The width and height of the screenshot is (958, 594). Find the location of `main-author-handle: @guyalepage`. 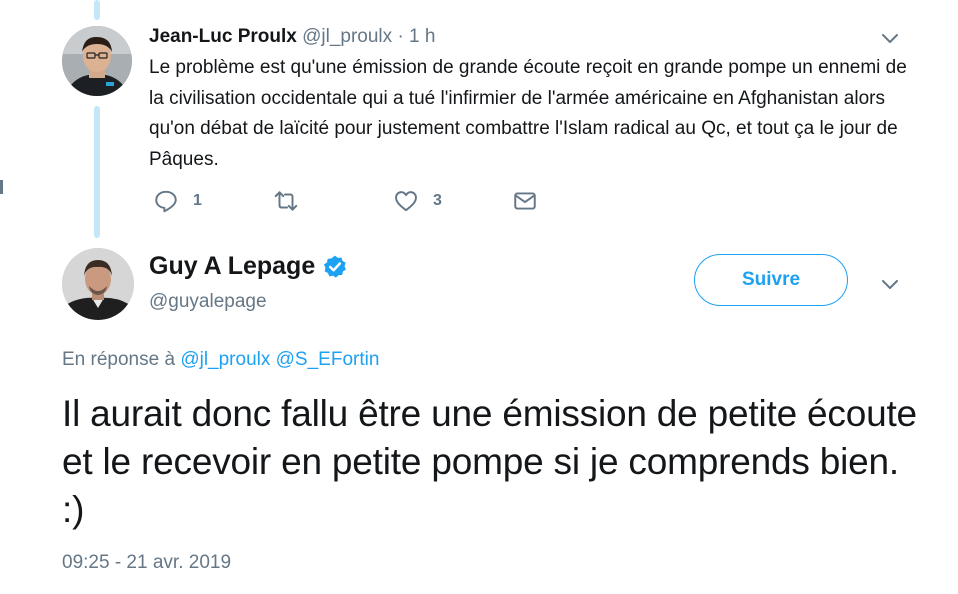

main-author-handle: @guyalepage is located at coordinates (208, 302).